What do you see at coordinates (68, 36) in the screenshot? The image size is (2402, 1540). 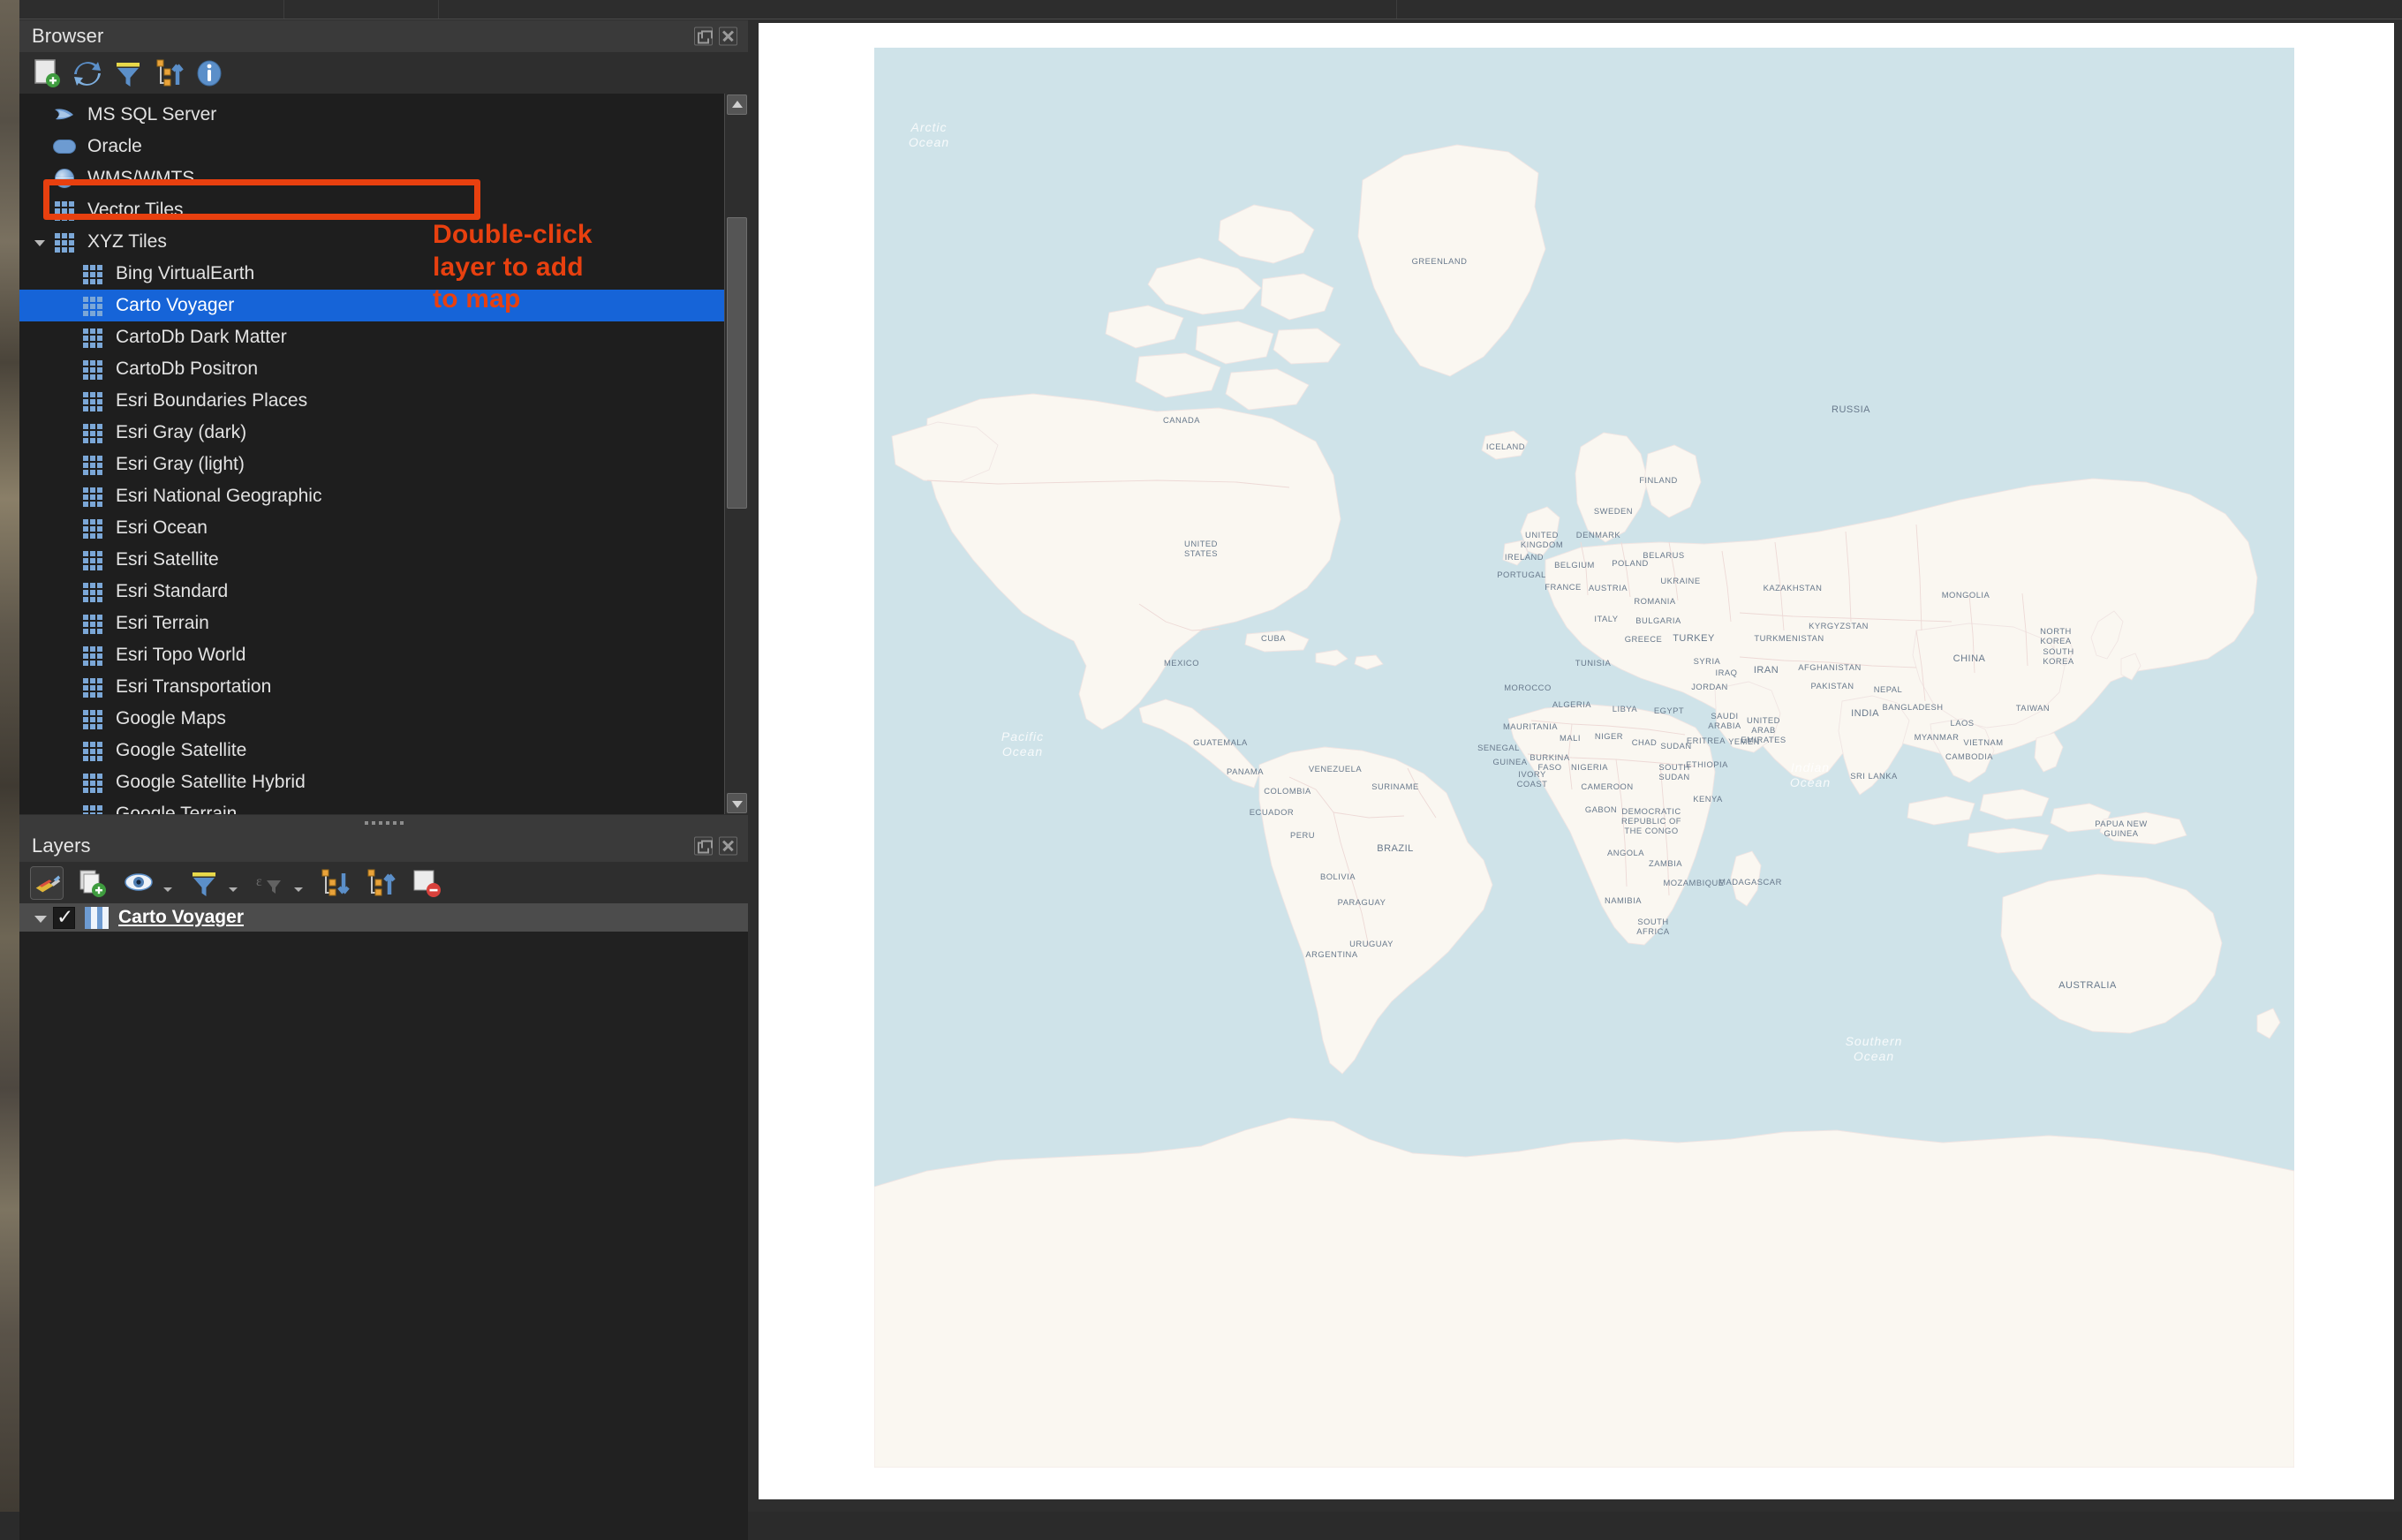 I see `browser-panel-title: Browser` at bounding box center [68, 36].